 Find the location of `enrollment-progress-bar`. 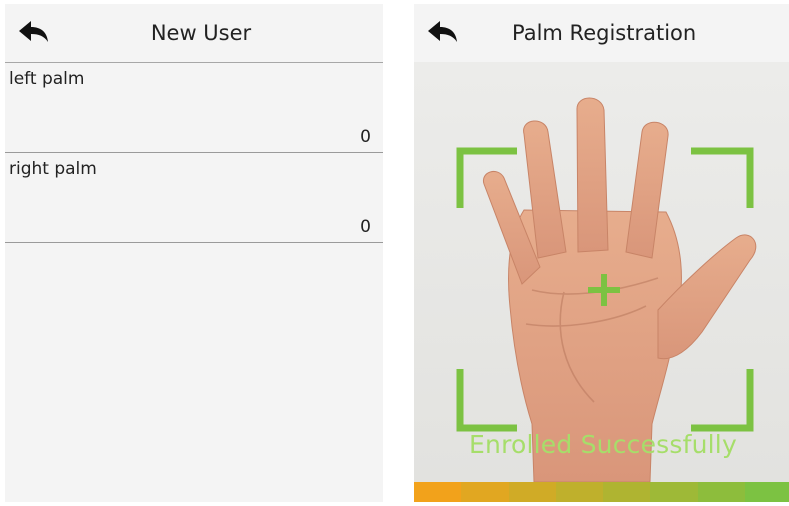

enrollment-progress-bar is located at coordinates (601, 492).